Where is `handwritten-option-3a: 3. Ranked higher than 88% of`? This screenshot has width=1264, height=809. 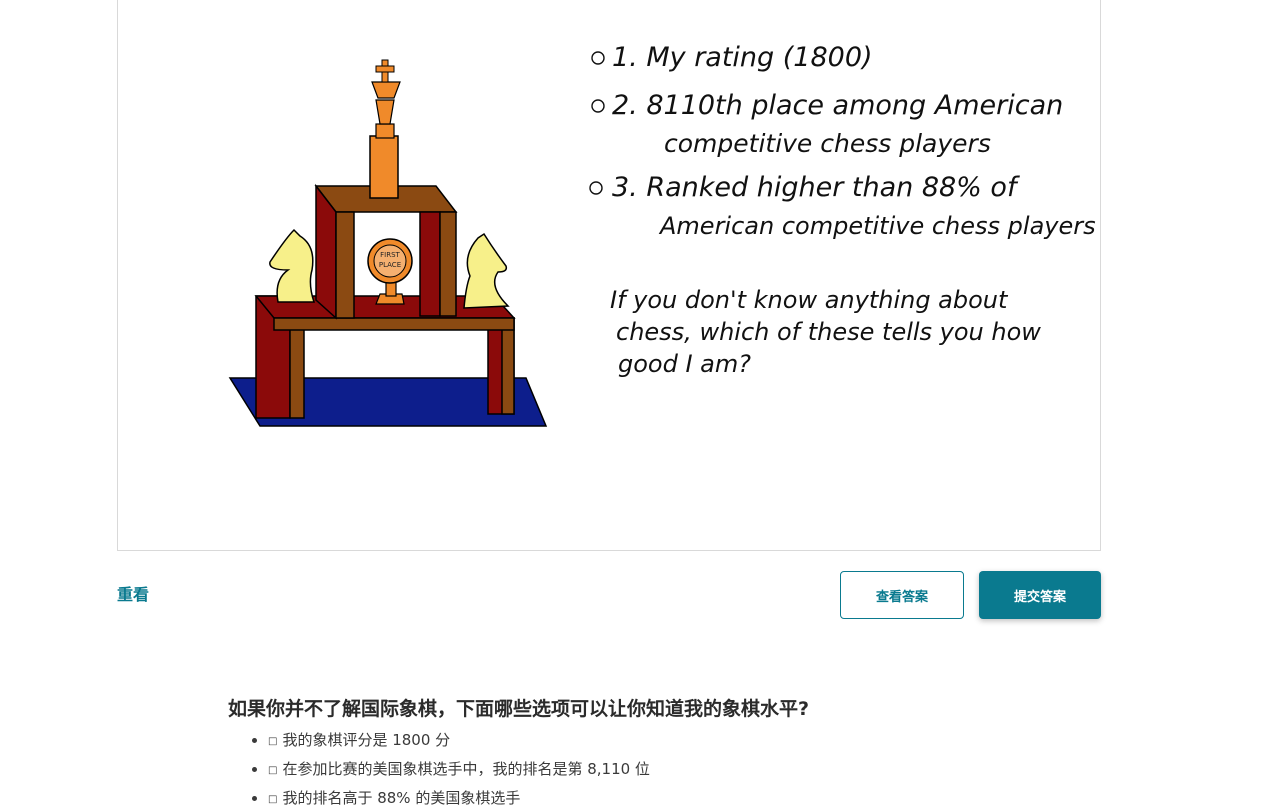
handwritten-option-3a: 3. Ranked higher than 88% of is located at coordinates (816, 187).